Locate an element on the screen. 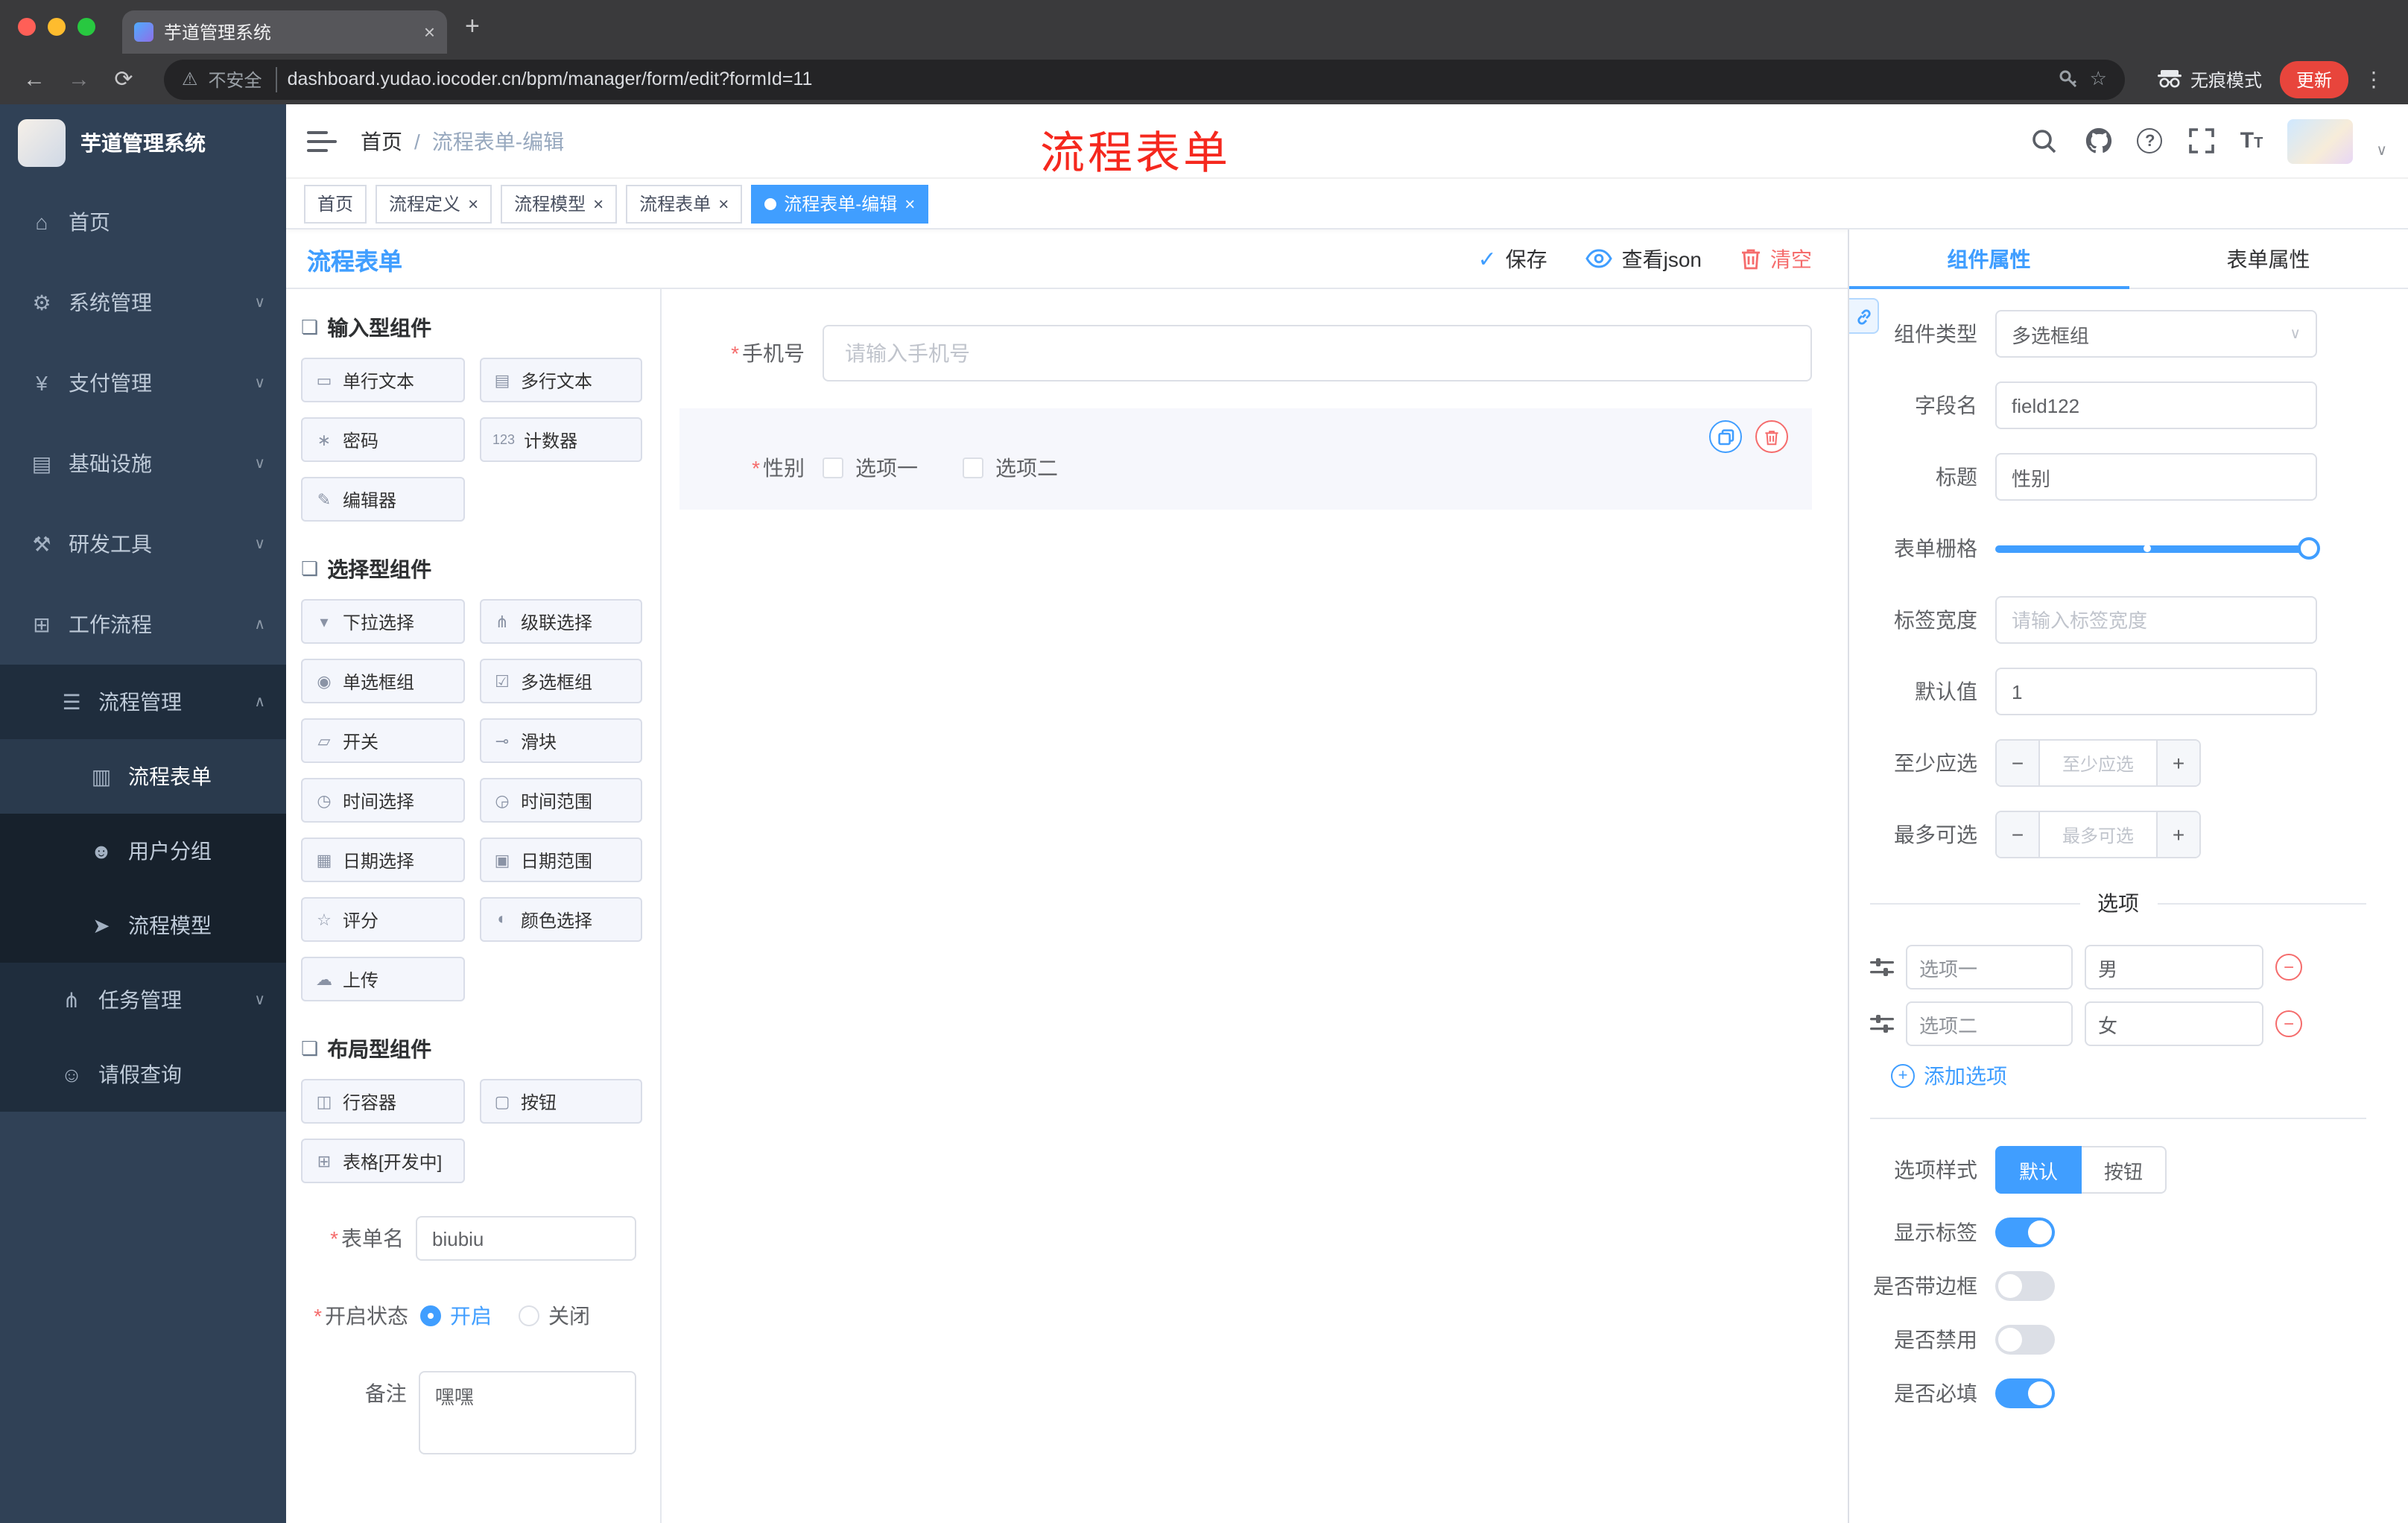 This screenshot has height=1523, width=2408. radio-off: 关闭 is located at coordinates (554, 1316).